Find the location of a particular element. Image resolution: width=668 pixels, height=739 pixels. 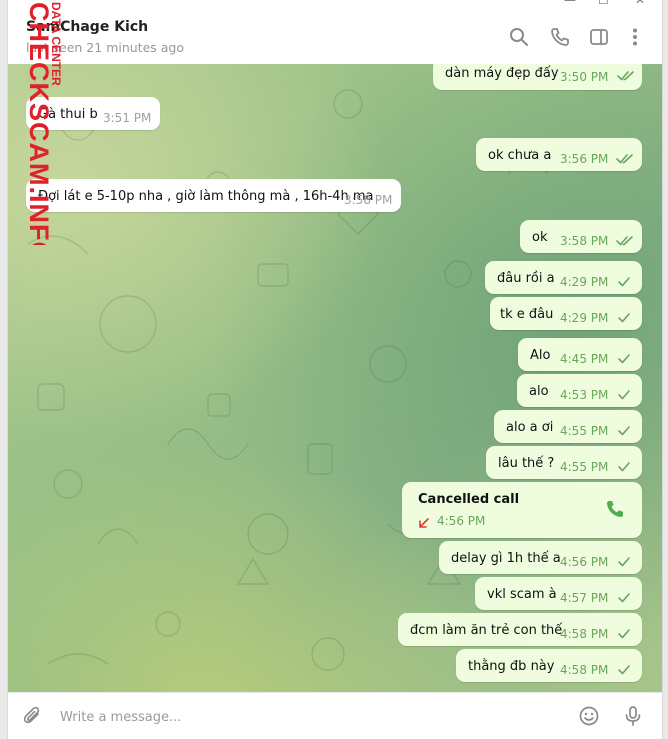

message-bubble: vkl scam à 4:57 PM is located at coordinates (558, 593).